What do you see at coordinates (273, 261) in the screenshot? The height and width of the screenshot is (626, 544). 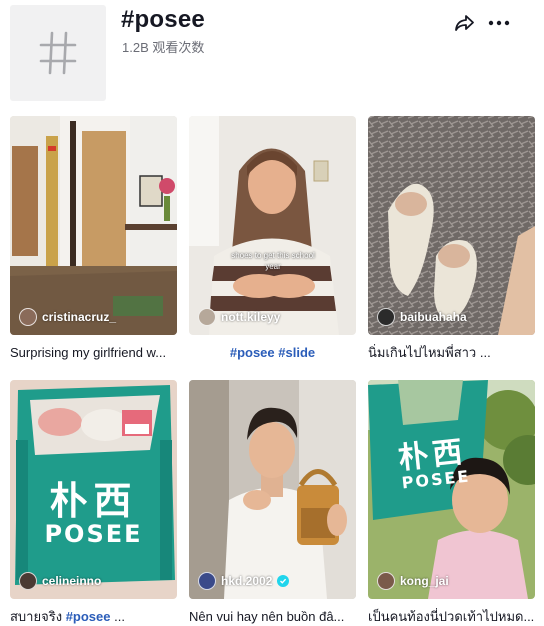 I see `video-overlay-text: shoes to get this school year` at bounding box center [273, 261].